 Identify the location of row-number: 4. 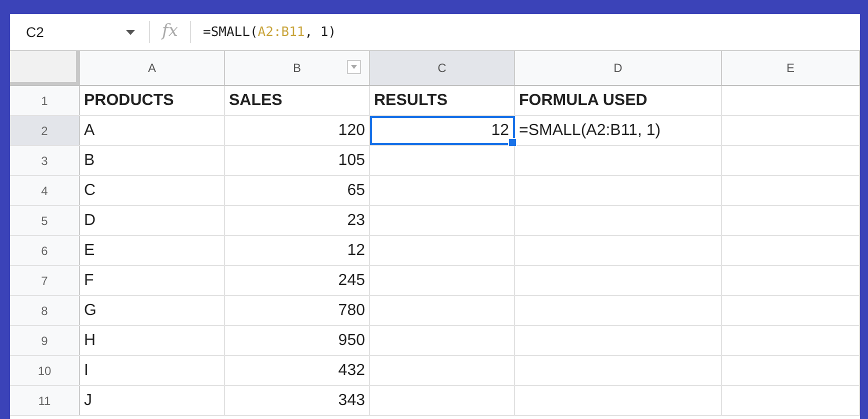
(45, 190).